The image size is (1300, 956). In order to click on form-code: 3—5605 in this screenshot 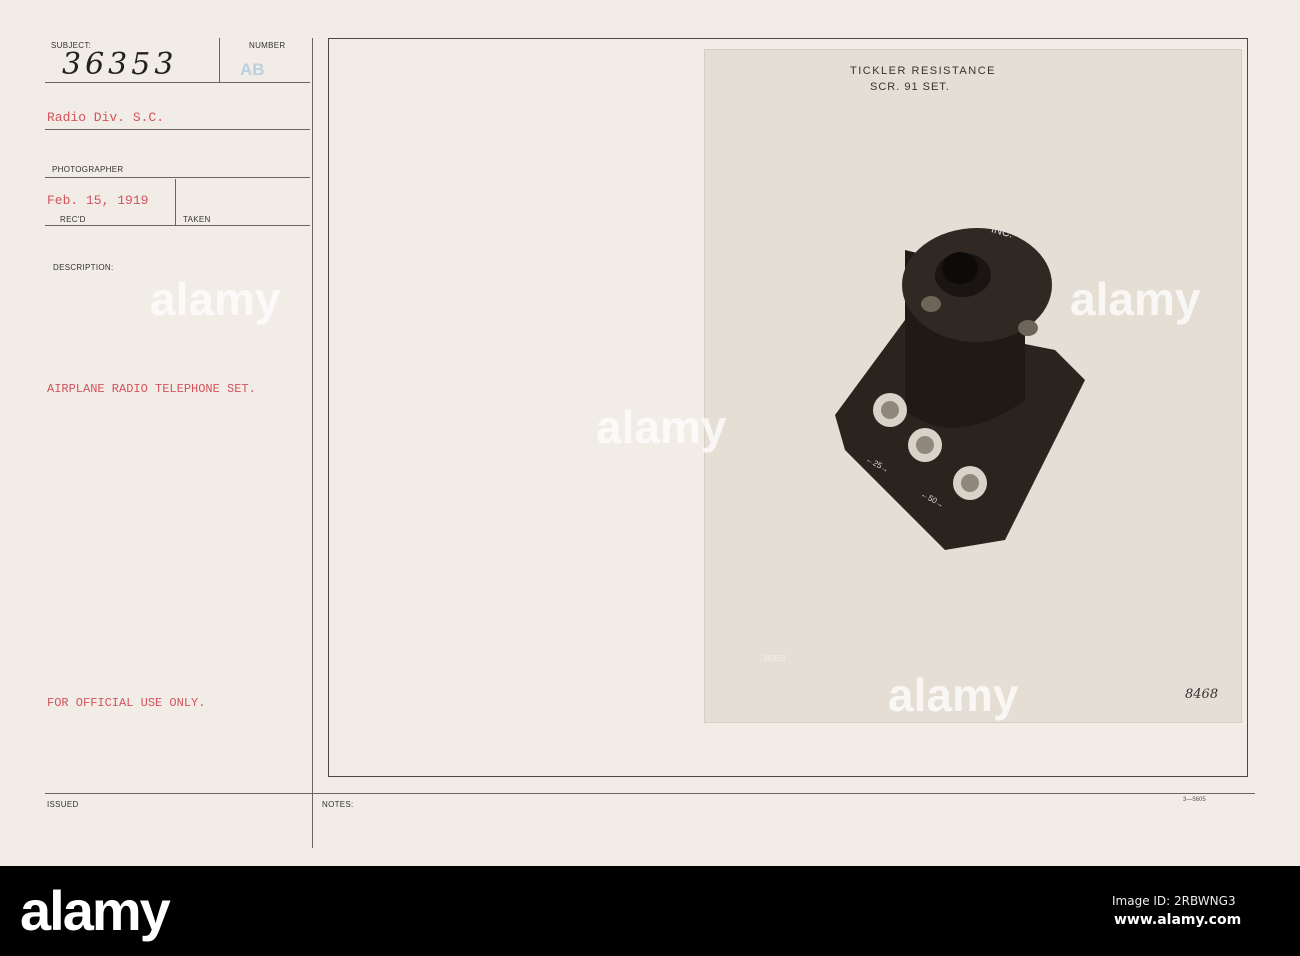, I will do `click(1194, 800)`.